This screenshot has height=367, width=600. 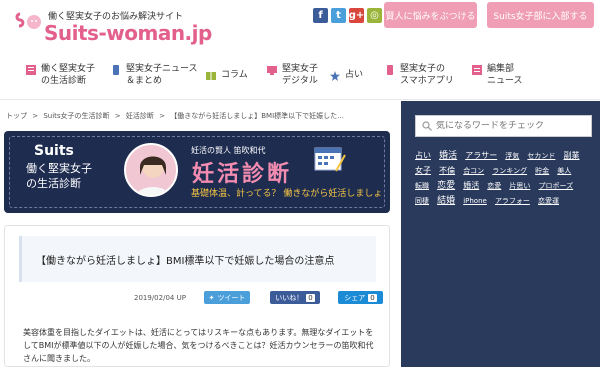 What do you see at coordinates (501, 69) in the screenshot?
I see `nav-label: 編集部` at bounding box center [501, 69].